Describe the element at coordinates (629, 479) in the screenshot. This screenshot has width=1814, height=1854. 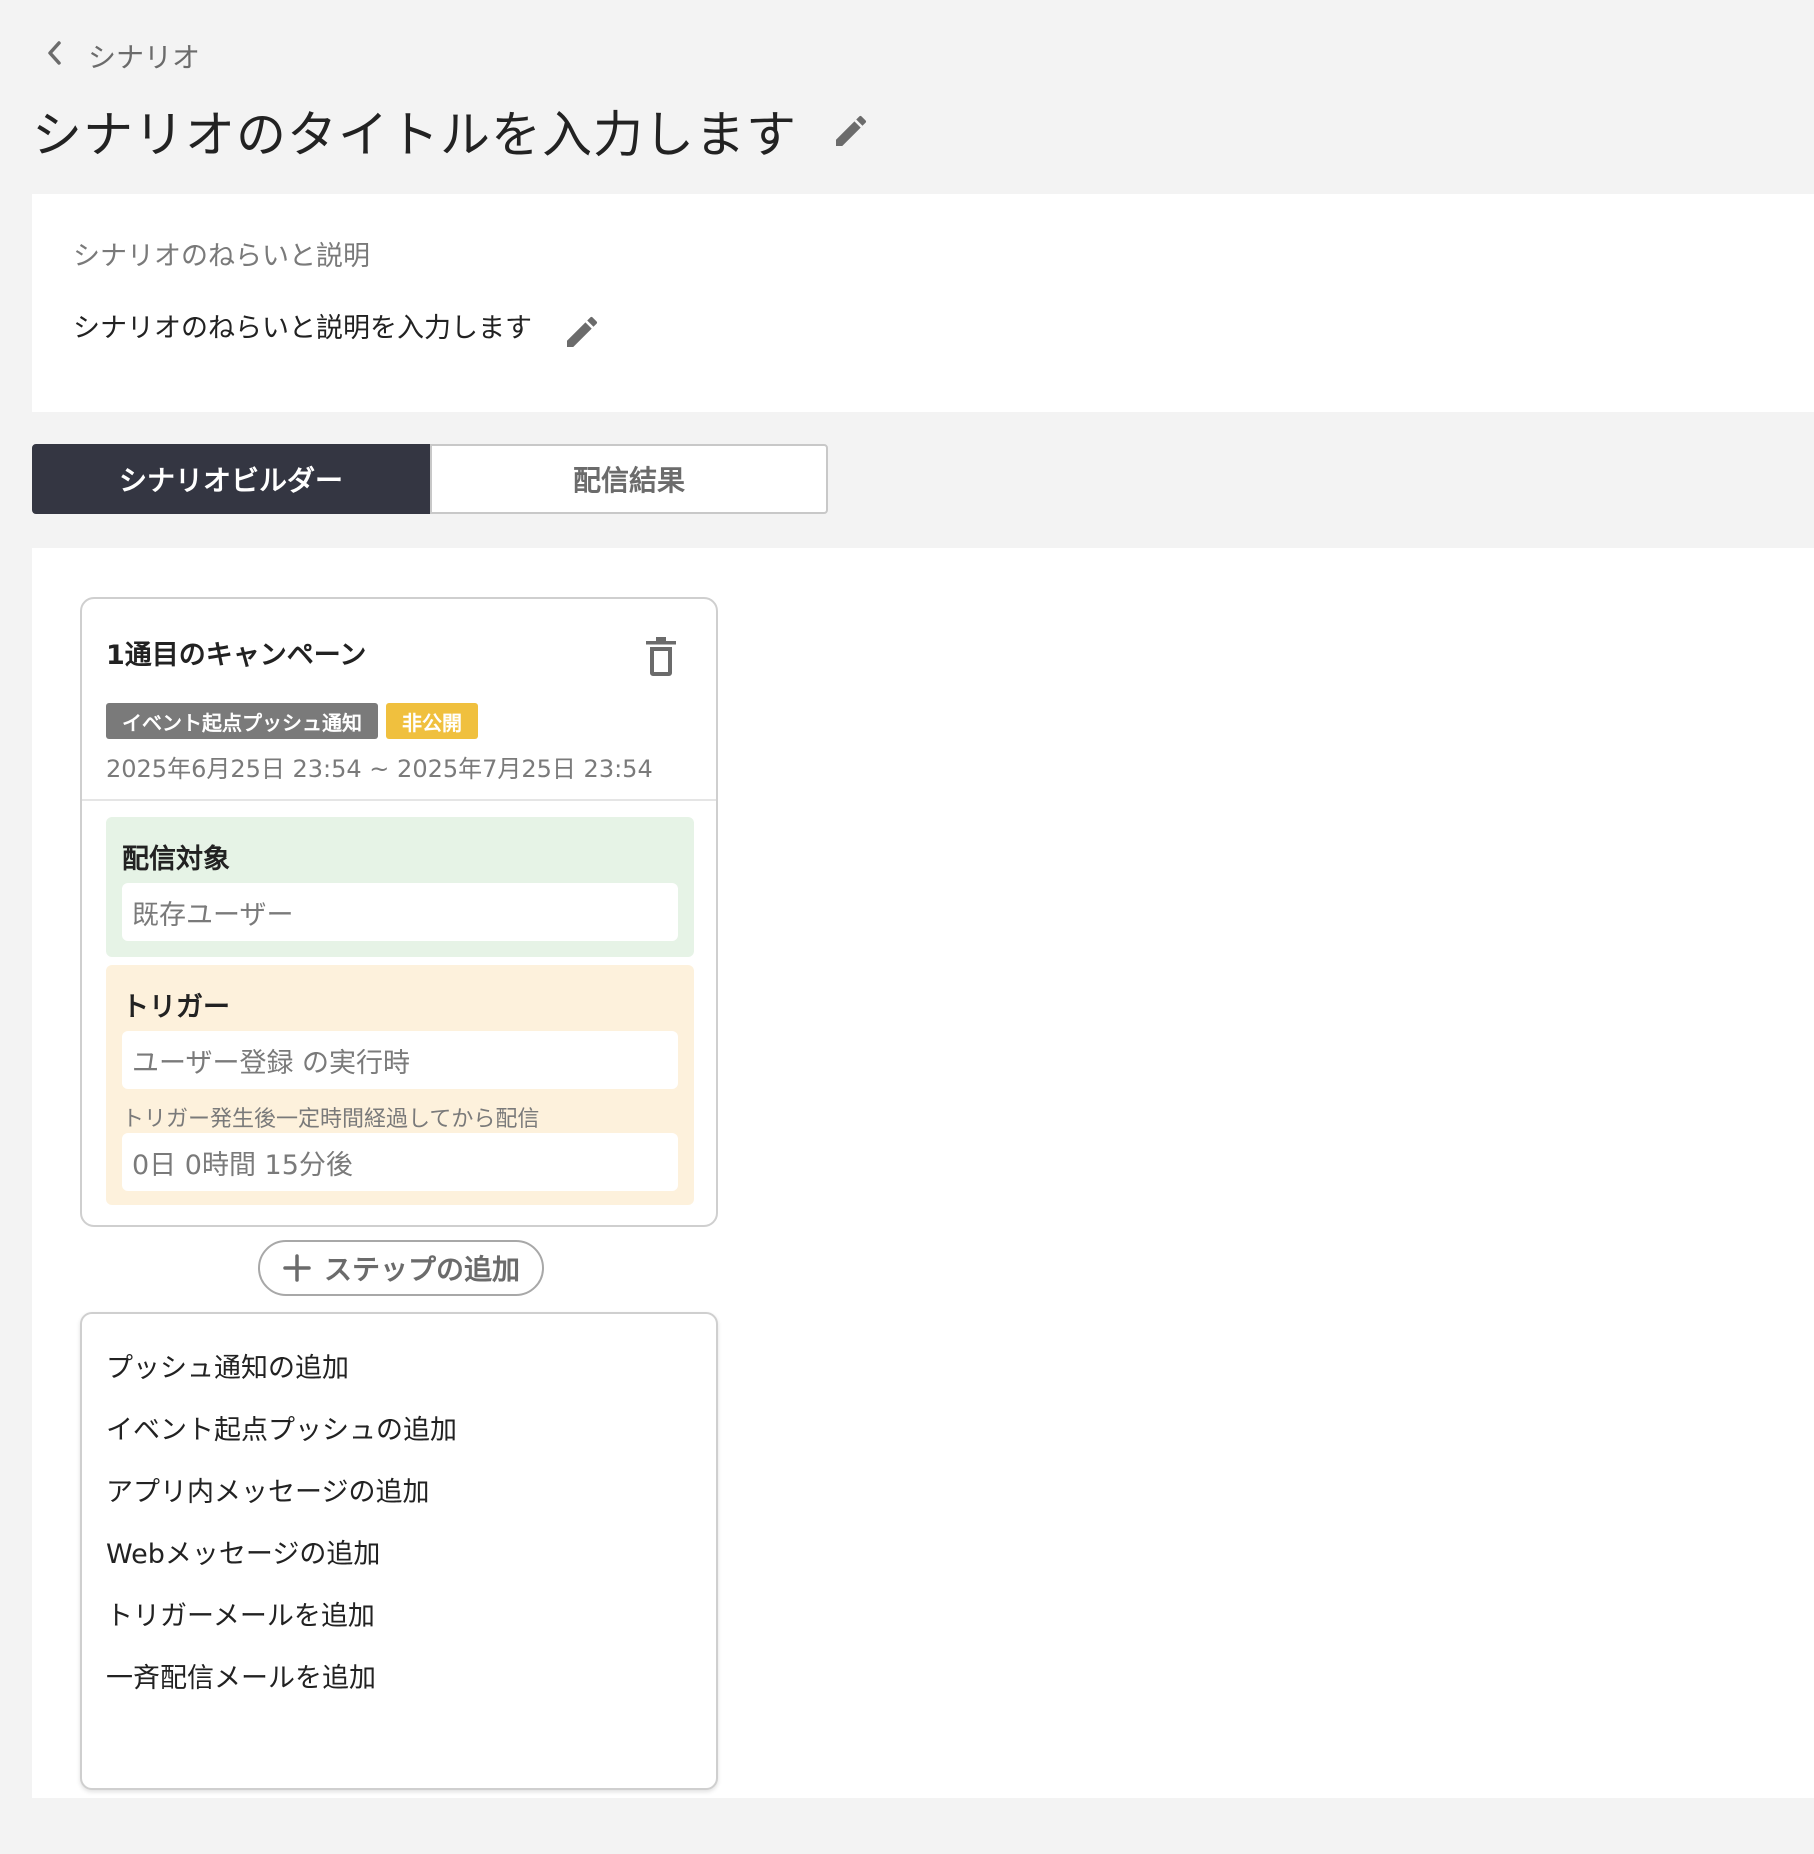
I see `tab-delivery-results: 配信結果` at that location.